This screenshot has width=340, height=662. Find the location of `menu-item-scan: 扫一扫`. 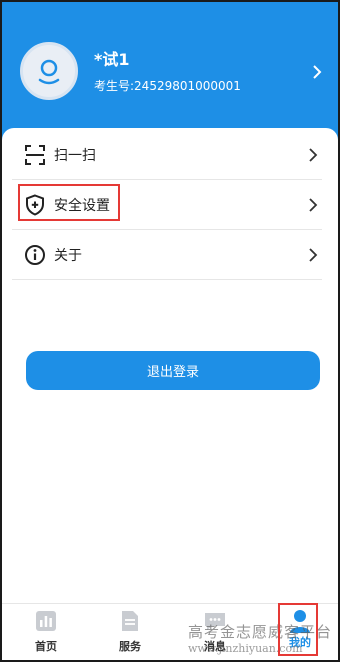

menu-item-scan: 扫一扫 is located at coordinates (167, 155).